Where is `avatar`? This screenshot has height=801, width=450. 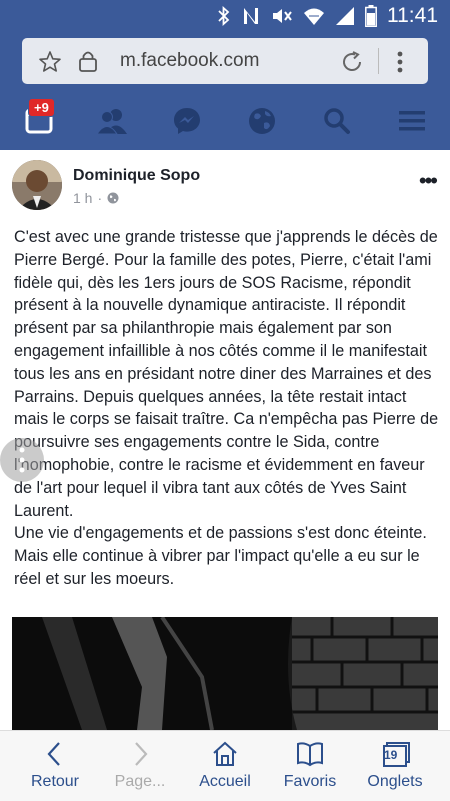 avatar is located at coordinates (37, 185).